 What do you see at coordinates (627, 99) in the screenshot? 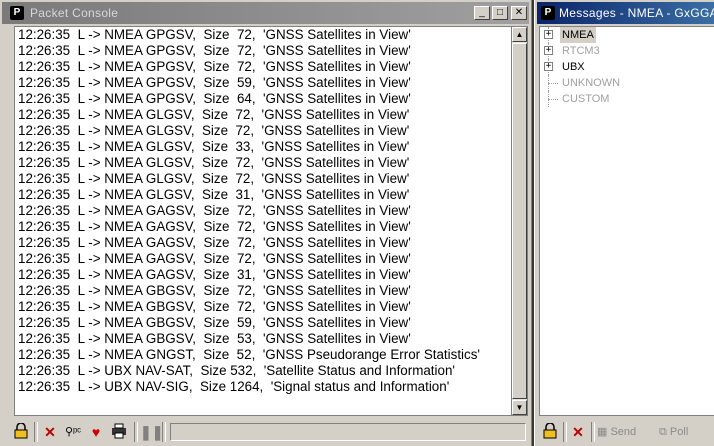
I see `tree-node-custom: CUSTOM` at bounding box center [627, 99].